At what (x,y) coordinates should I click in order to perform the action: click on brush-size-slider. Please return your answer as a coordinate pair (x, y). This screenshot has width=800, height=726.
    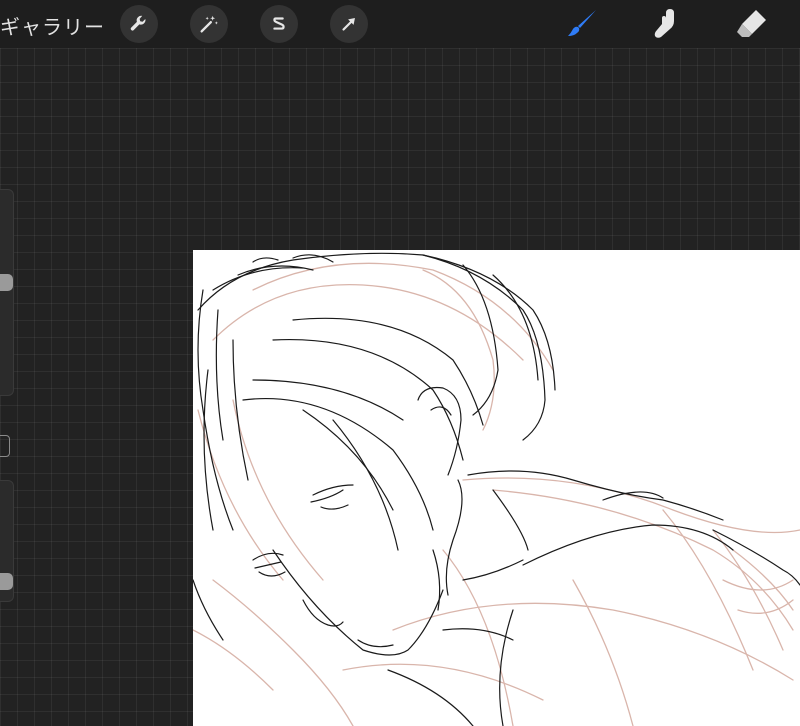
    Looking at the image, I should click on (7, 292).